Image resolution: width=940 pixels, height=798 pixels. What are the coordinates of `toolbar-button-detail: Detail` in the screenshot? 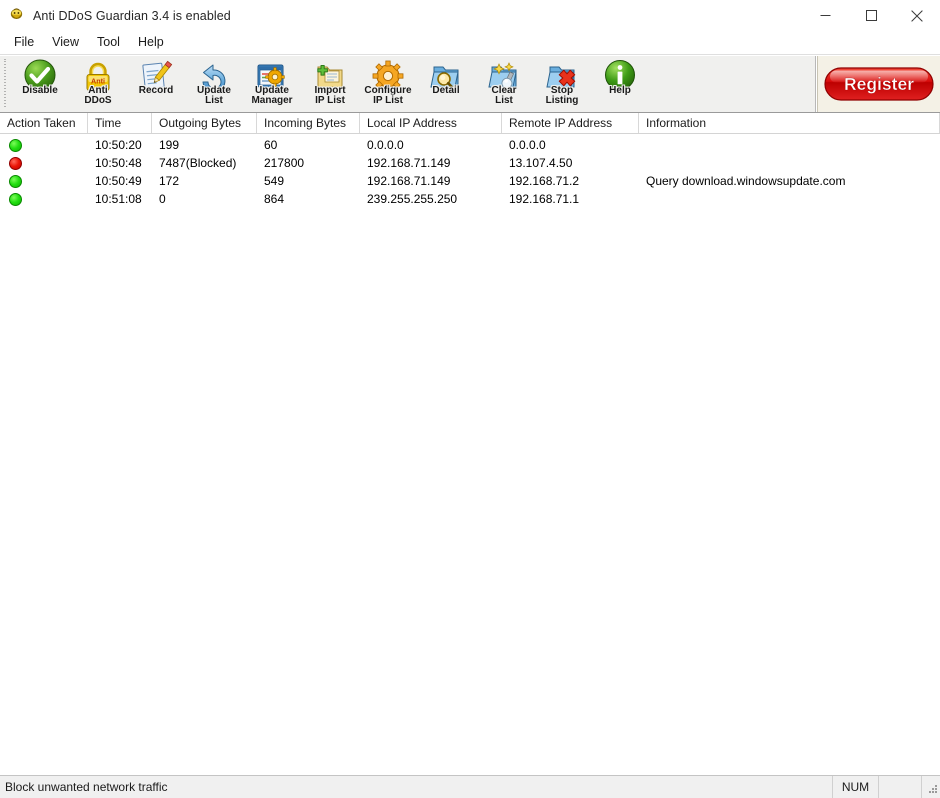 It's located at (446, 84).